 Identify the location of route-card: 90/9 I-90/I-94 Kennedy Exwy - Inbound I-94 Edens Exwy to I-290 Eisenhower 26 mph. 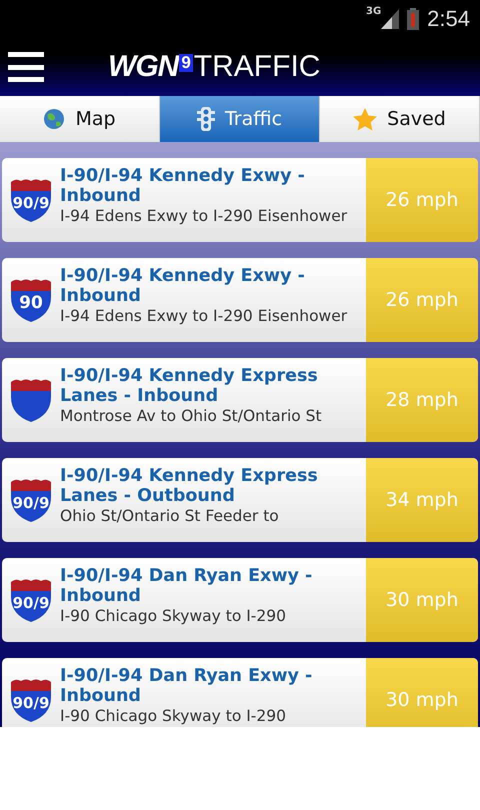
(240, 200).